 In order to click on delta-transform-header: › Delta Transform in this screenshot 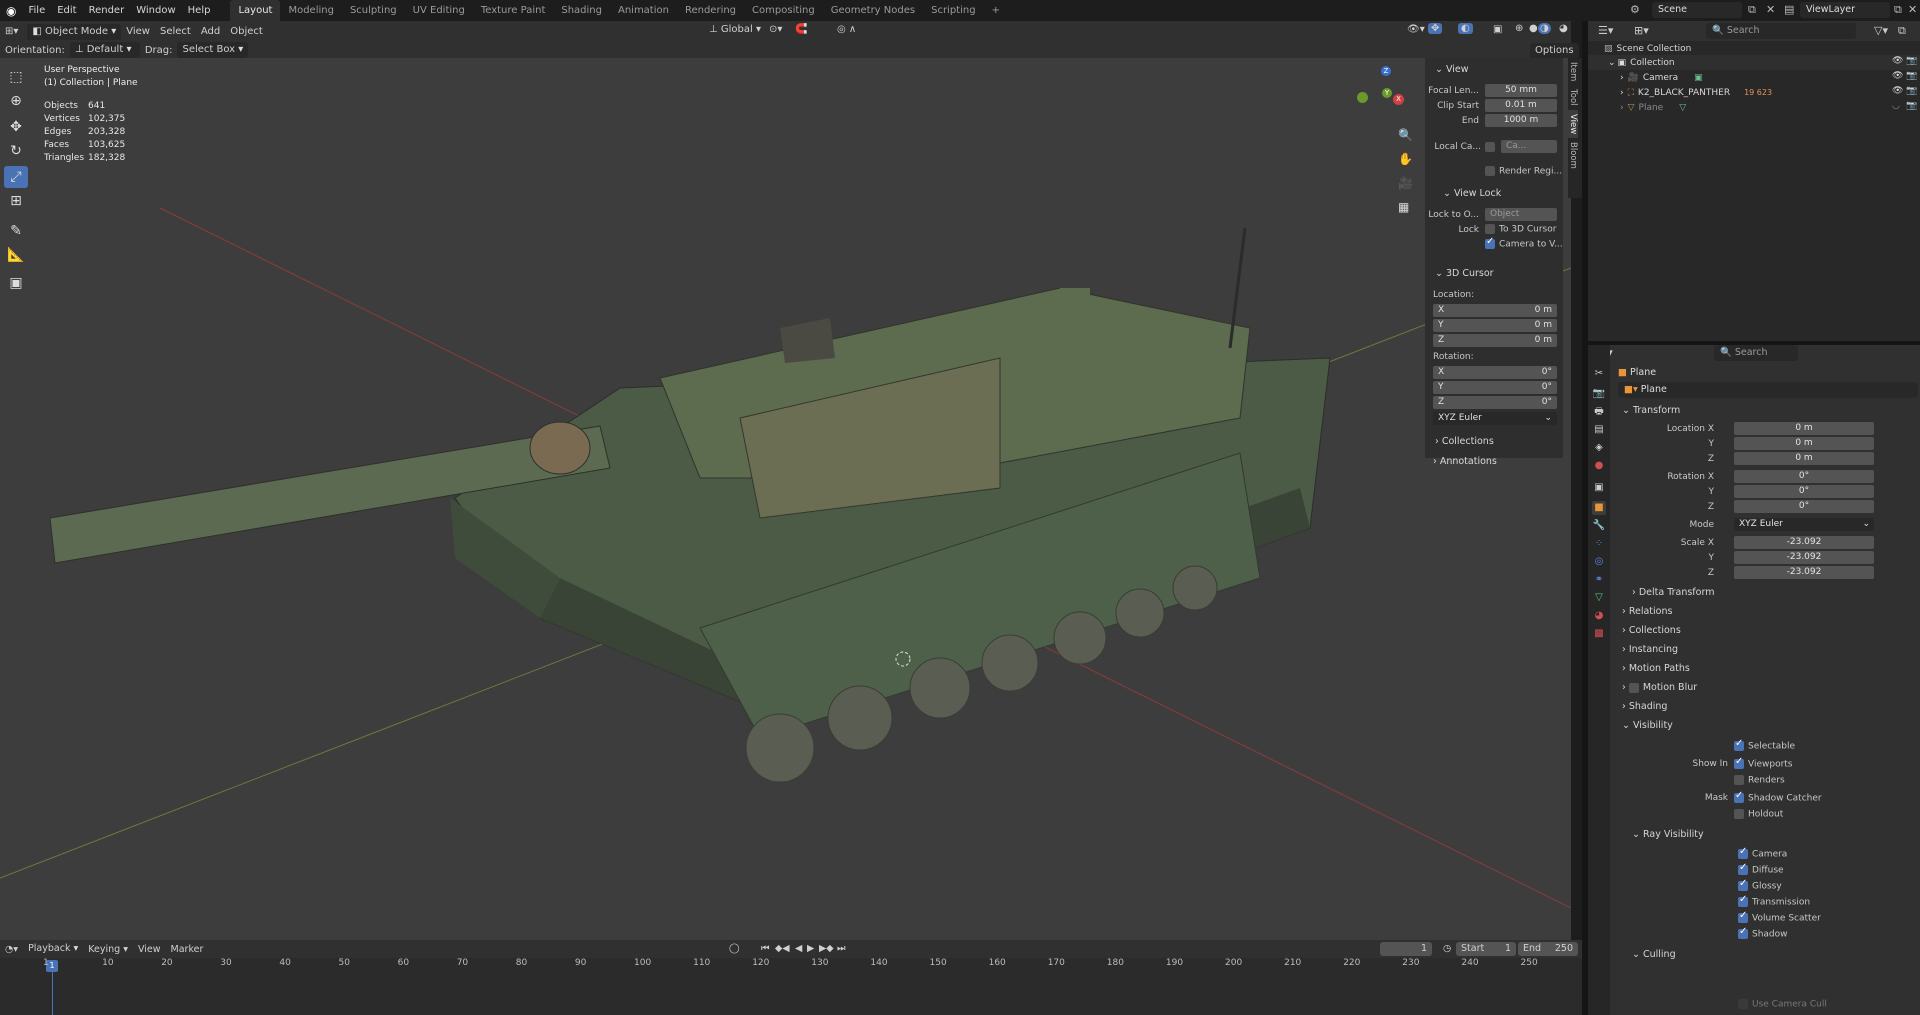, I will do `click(1673, 592)`.